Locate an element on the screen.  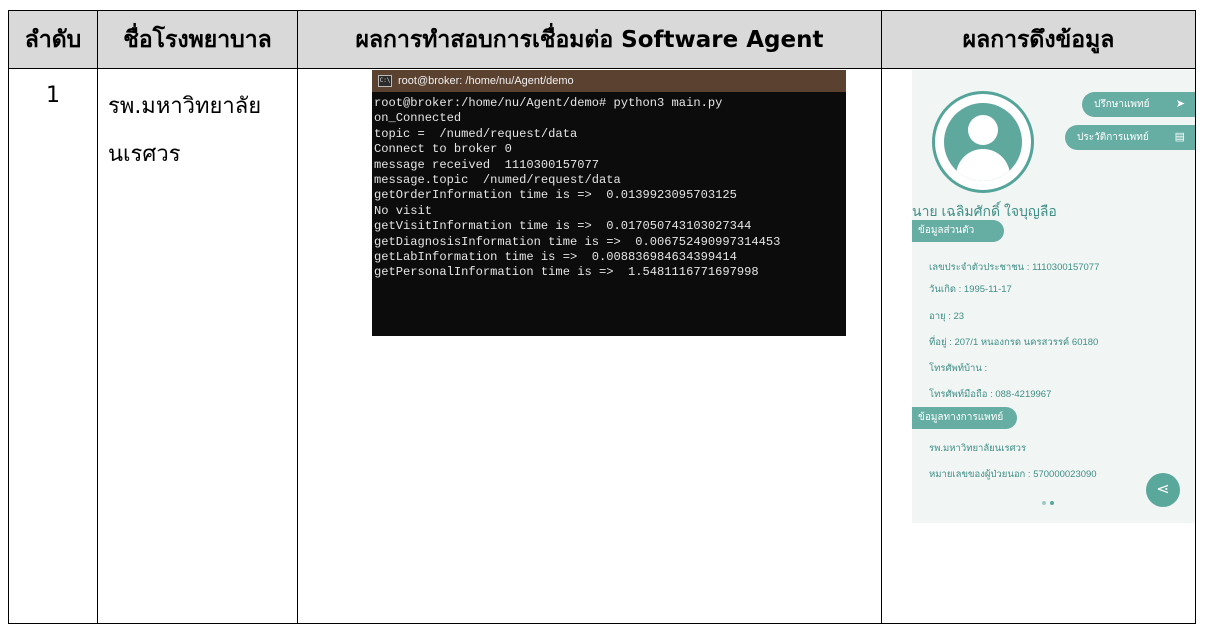
page-dot is located at coordinates (1044, 503).